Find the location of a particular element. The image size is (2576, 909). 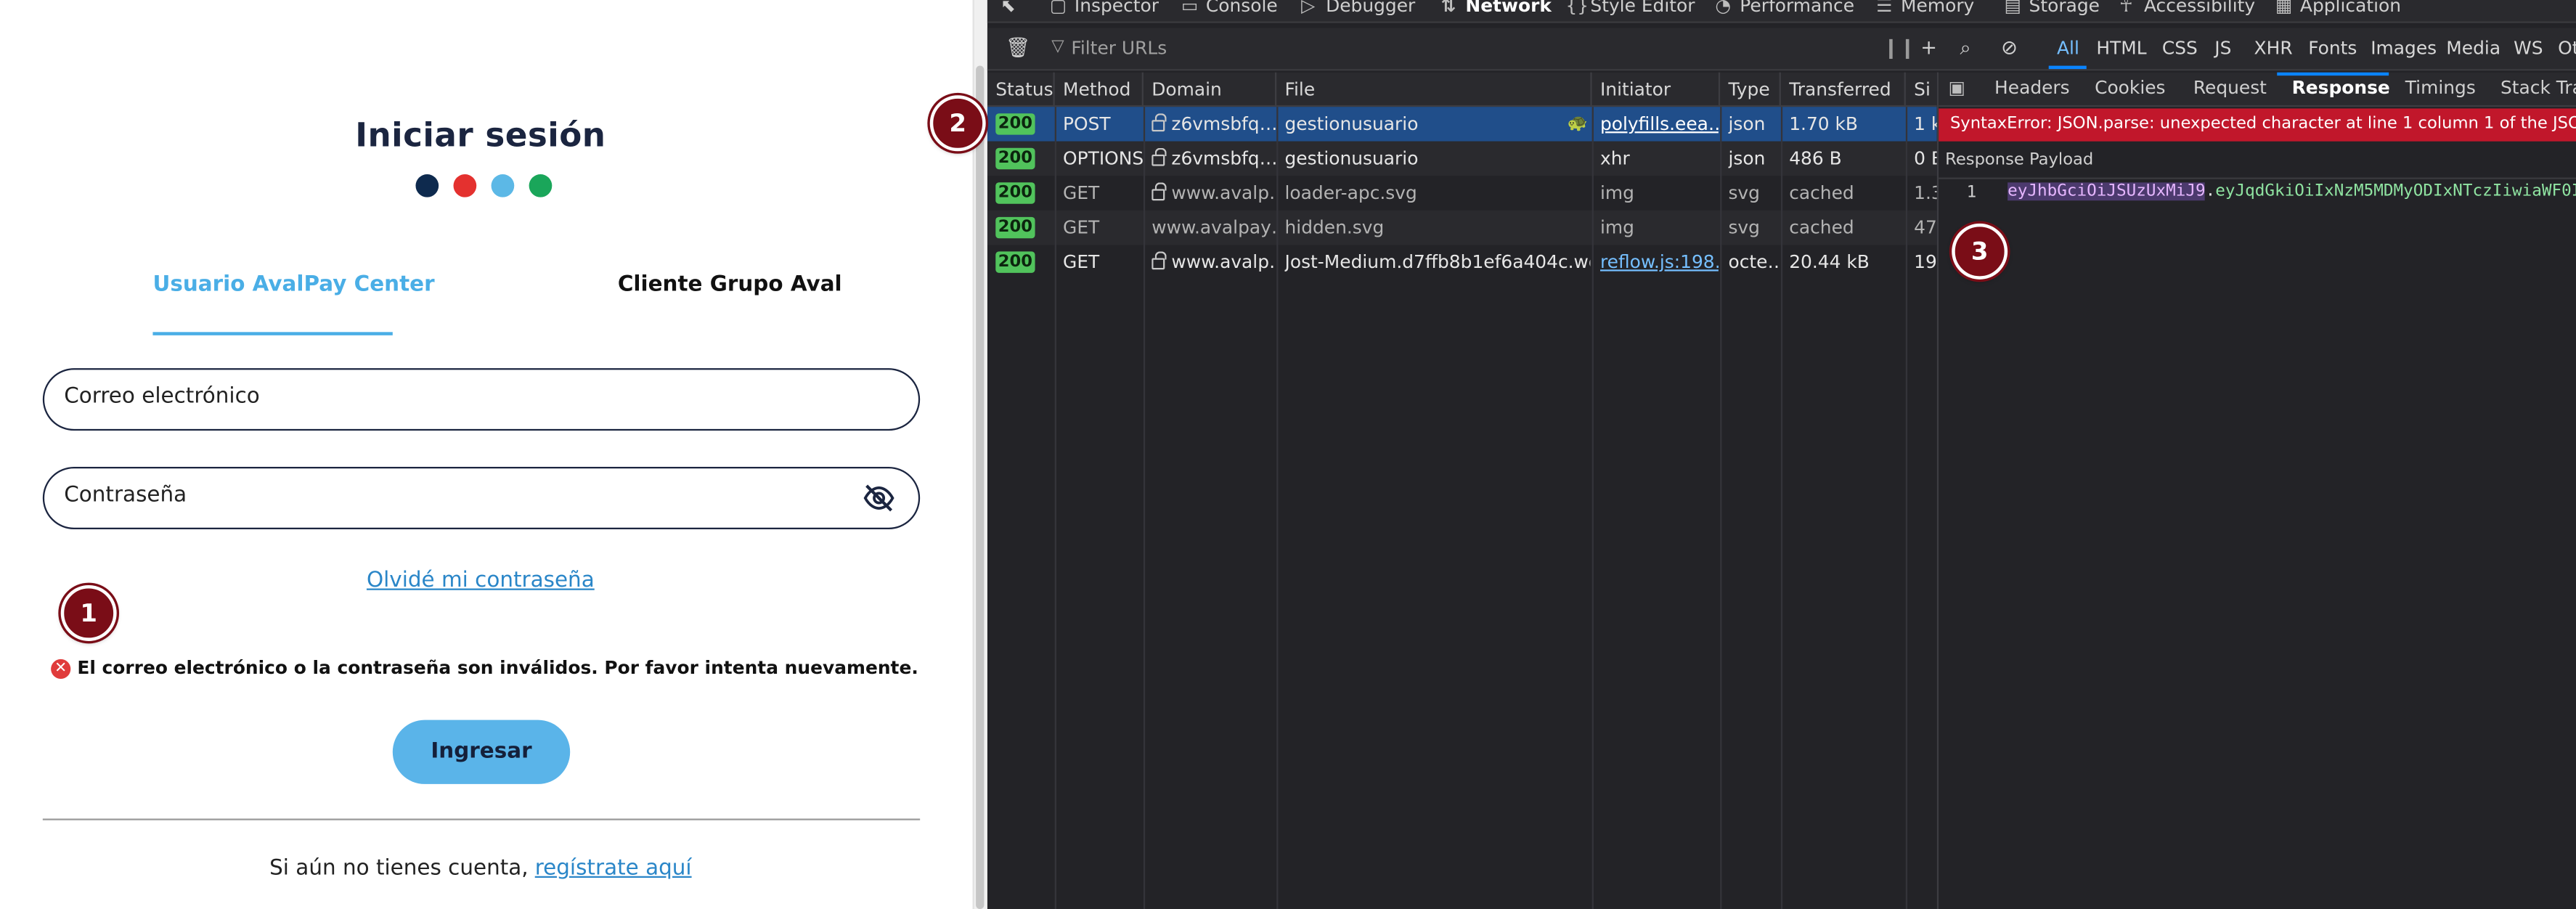

type-filter-other: Ot is located at coordinates (2567, 49).